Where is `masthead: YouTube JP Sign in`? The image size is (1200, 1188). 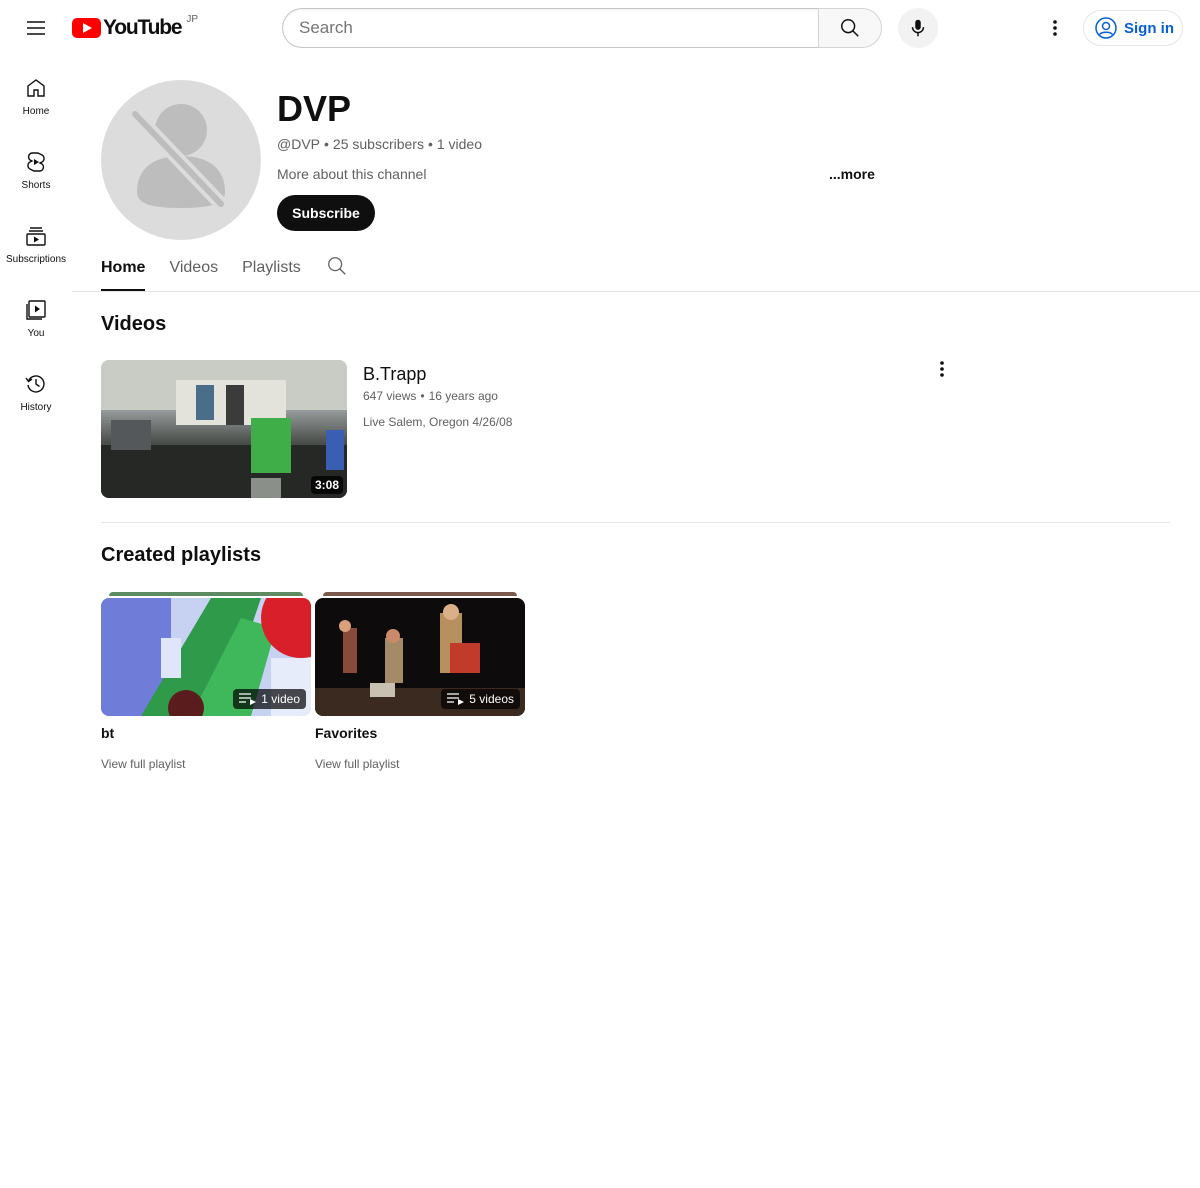
masthead: YouTube JP Sign in is located at coordinates (600, 28).